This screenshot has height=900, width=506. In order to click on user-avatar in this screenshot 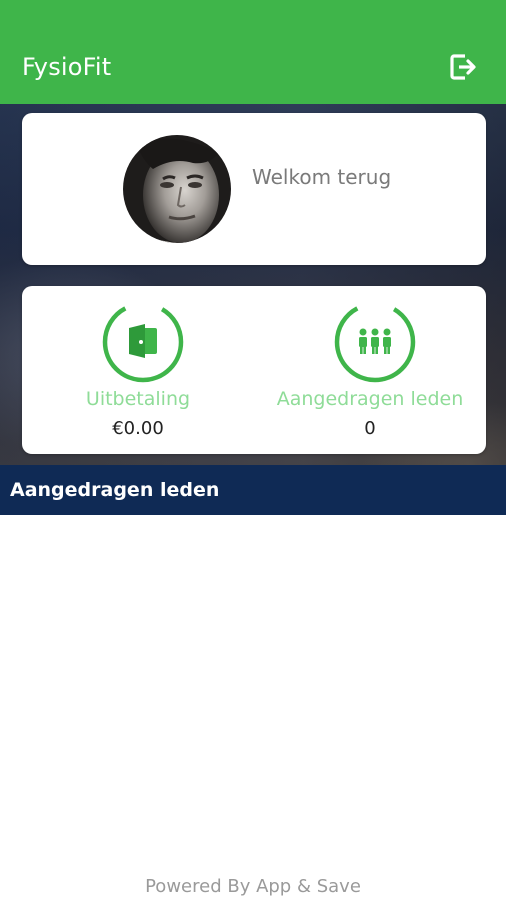, I will do `click(177, 189)`.